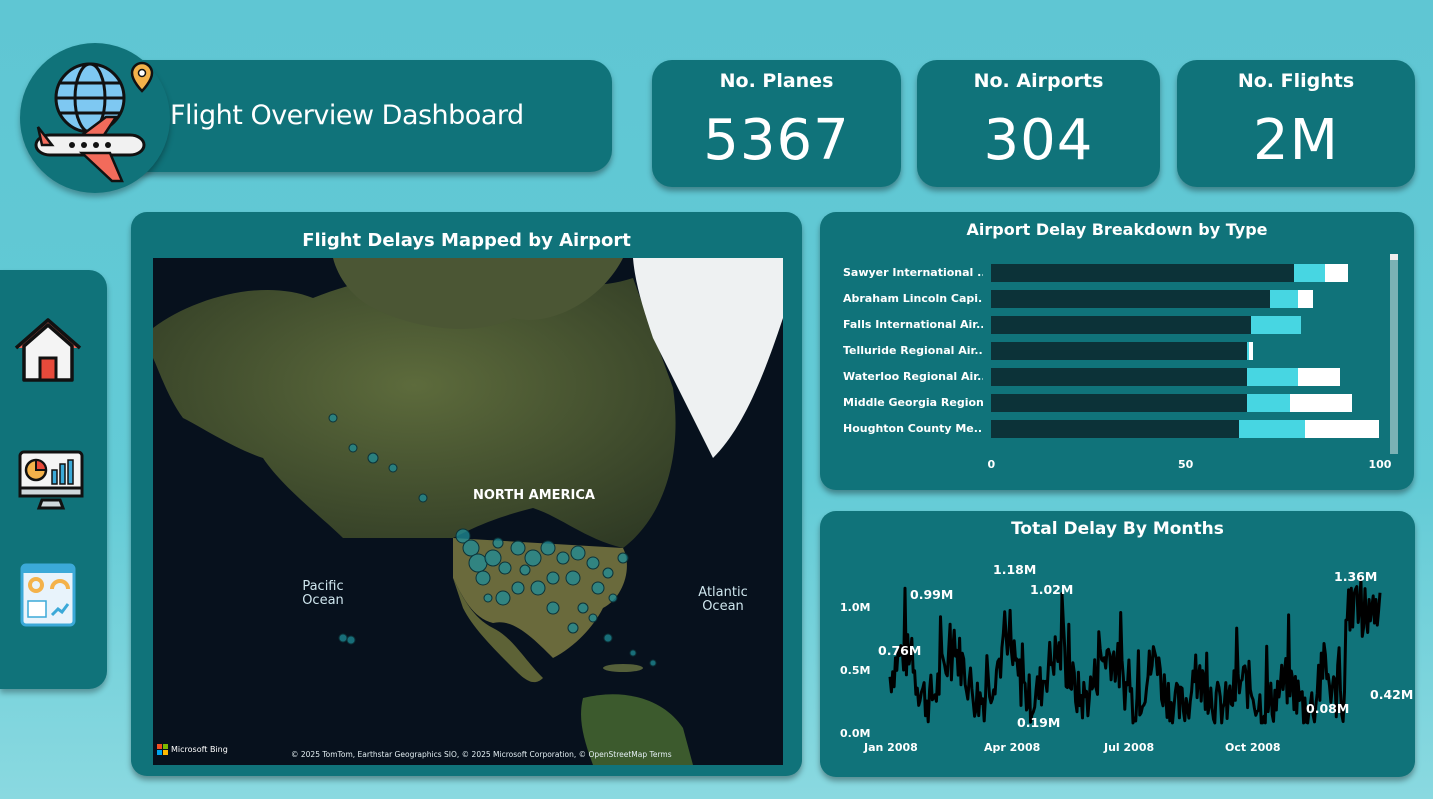 Image resolution: width=1433 pixels, height=799 pixels. I want to click on x-axis-tick: Apr 2008, so click(1012, 747).